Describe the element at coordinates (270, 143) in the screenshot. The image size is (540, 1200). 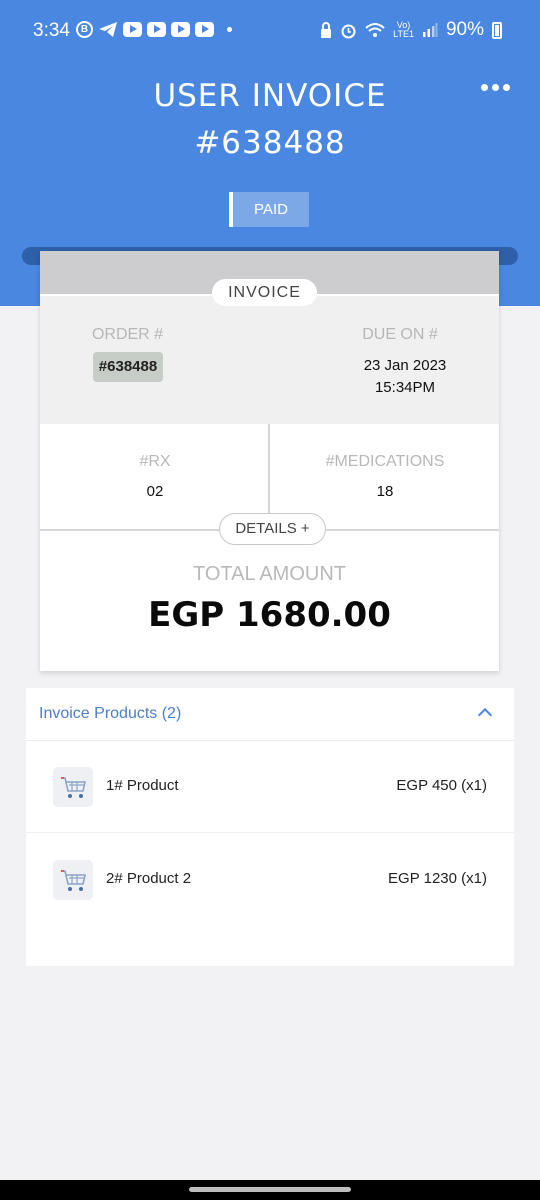
I see `invoice-number-title: #638488` at that location.